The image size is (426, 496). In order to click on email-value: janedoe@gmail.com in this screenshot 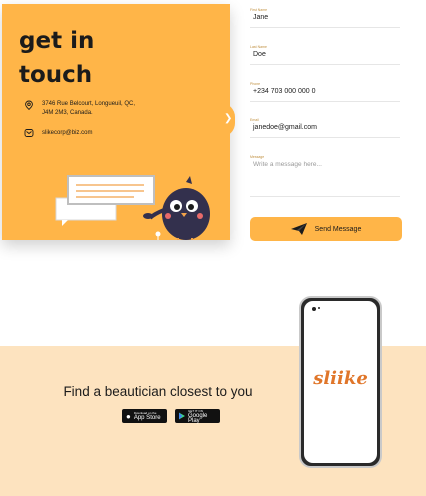, I will do `click(325, 128)`.